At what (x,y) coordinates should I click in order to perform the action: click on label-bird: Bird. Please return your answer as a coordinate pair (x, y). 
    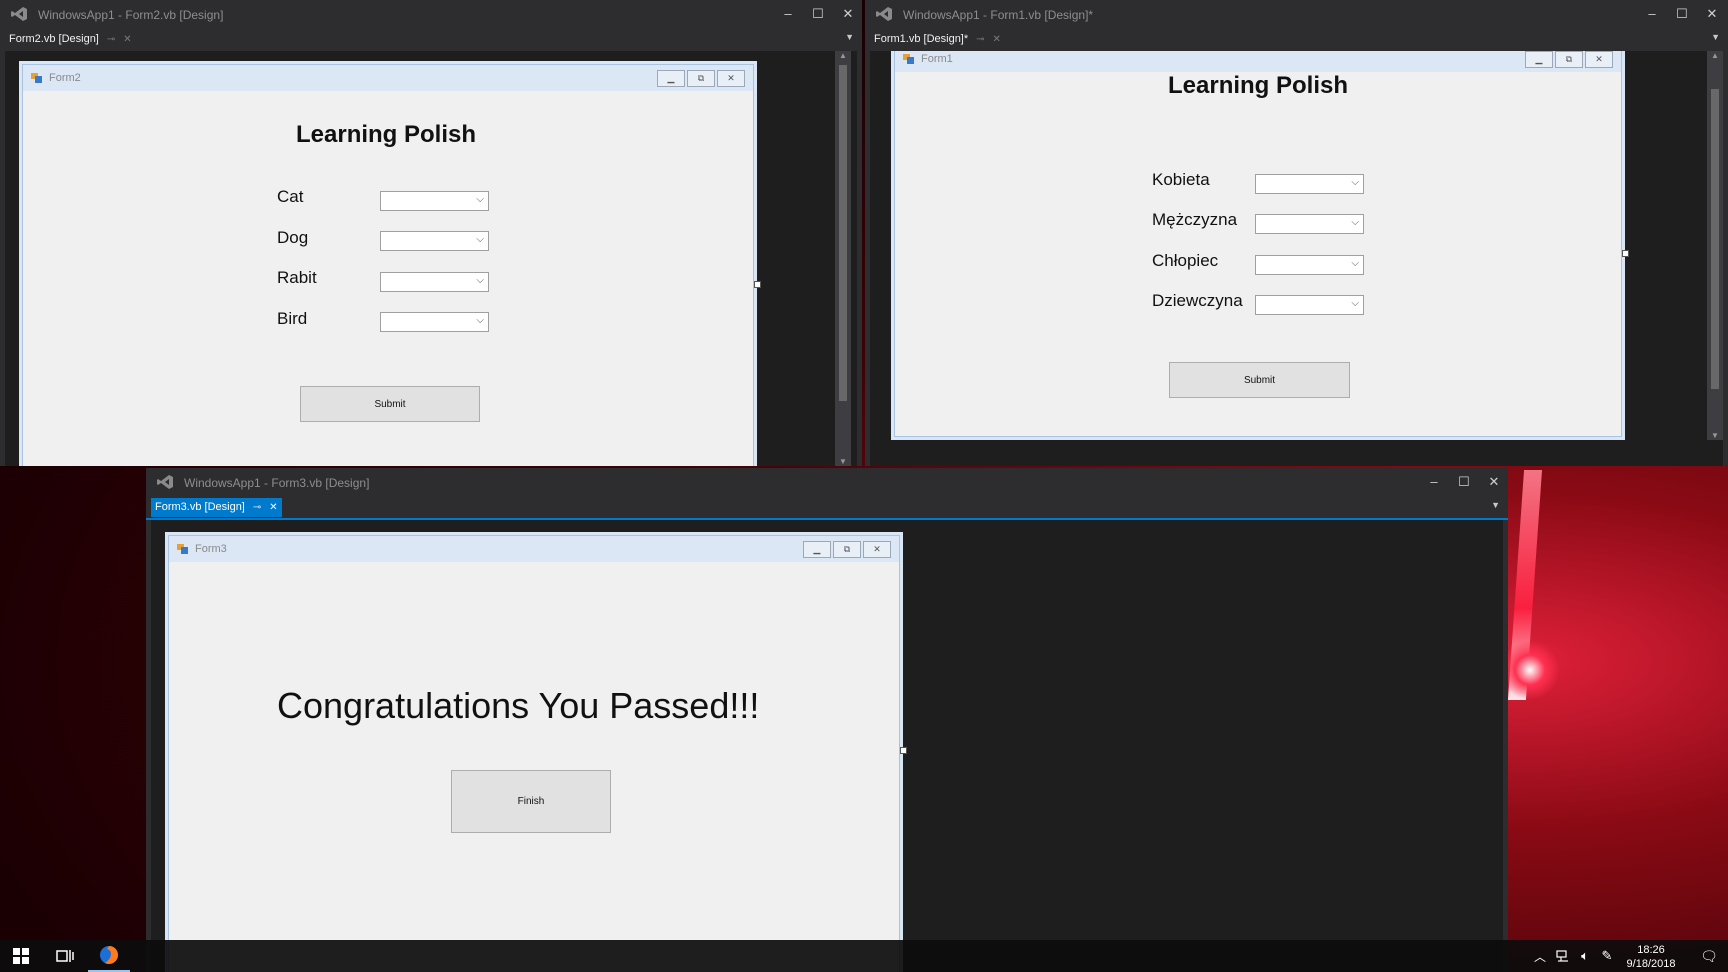
    Looking at the image, I should click on (292, 318).